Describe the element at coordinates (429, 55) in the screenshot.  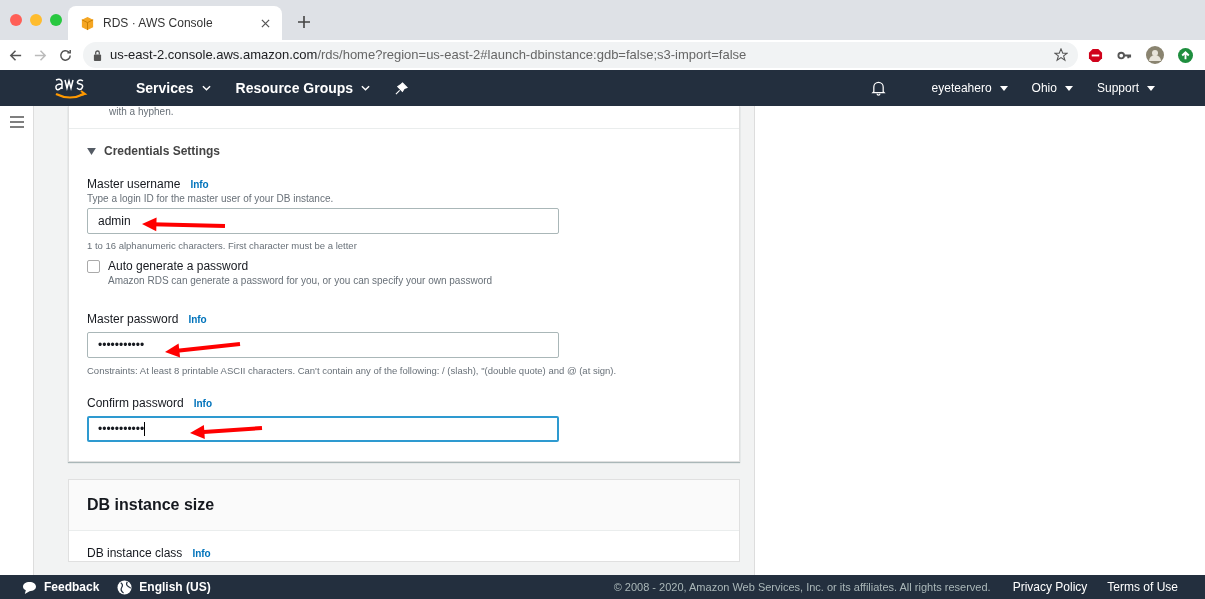
I see `url-text: us-east-2.console.aws.amazon.com/rds/home?region=us-east-2#launch-dbinstance:gdb=false;s3-import=false` at that location.